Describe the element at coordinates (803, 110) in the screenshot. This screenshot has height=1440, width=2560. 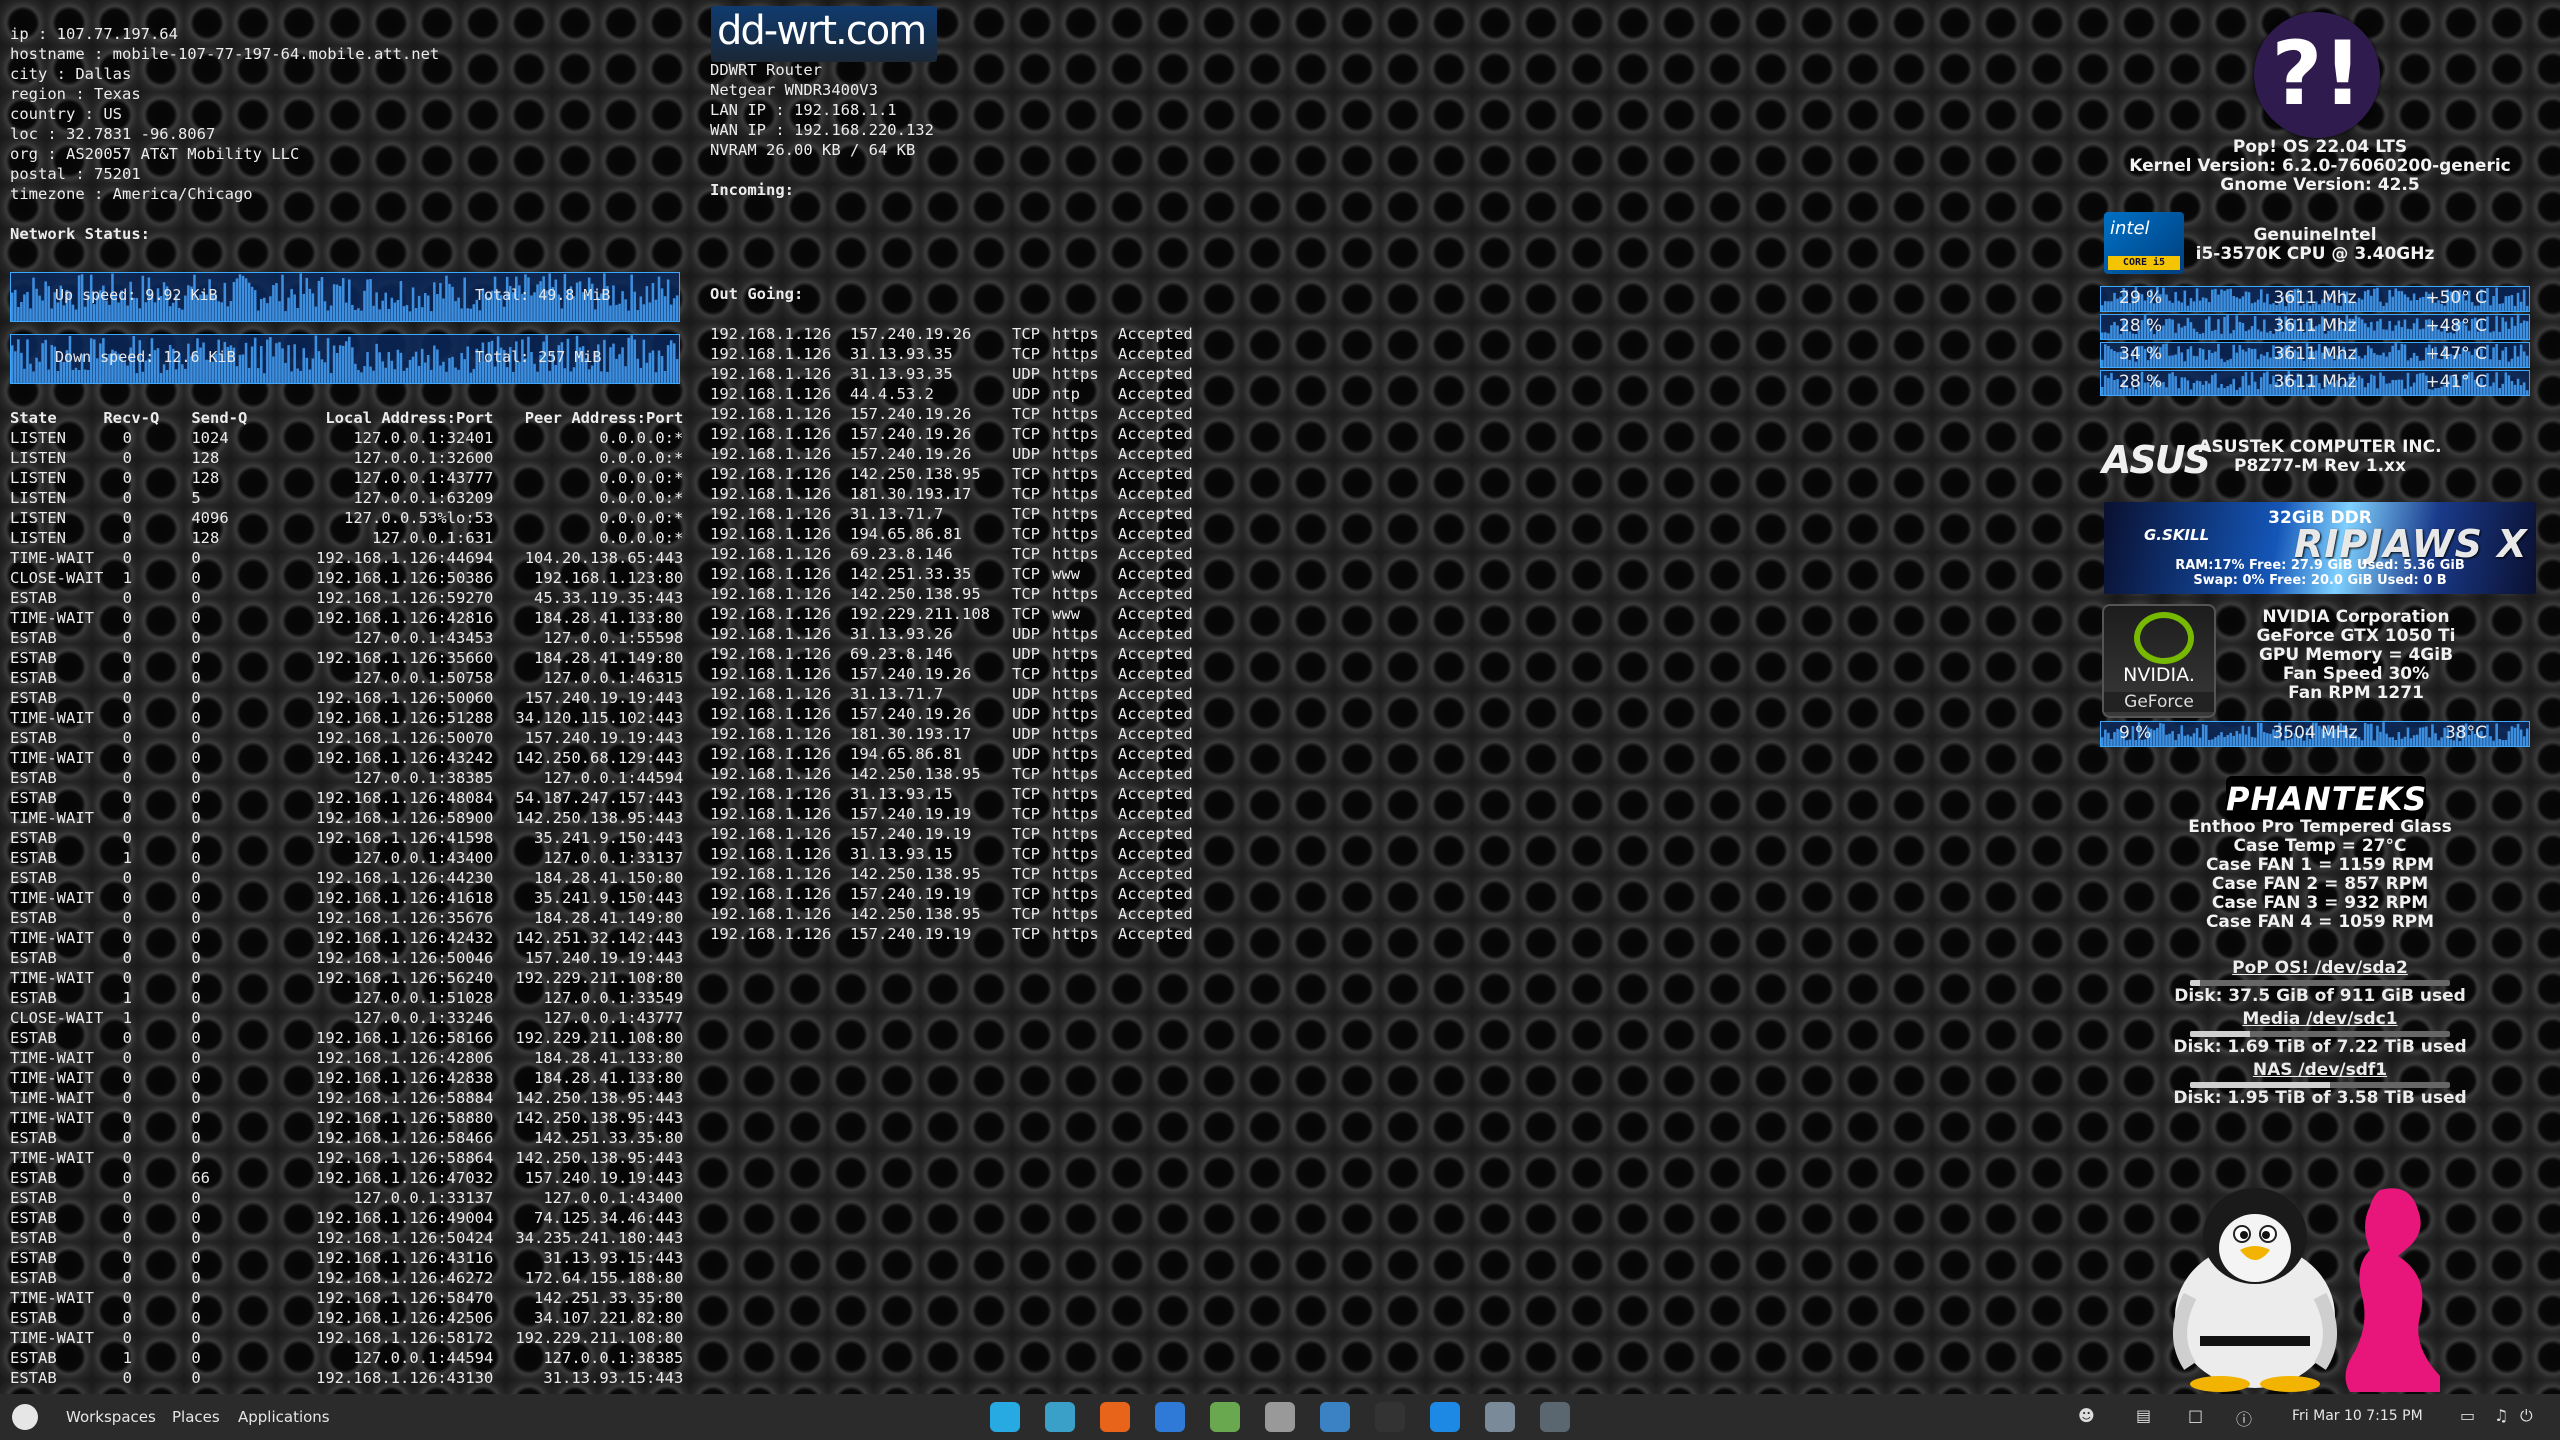
I see `router-info-line: LAN IP : 192.168.1.1` at that location.